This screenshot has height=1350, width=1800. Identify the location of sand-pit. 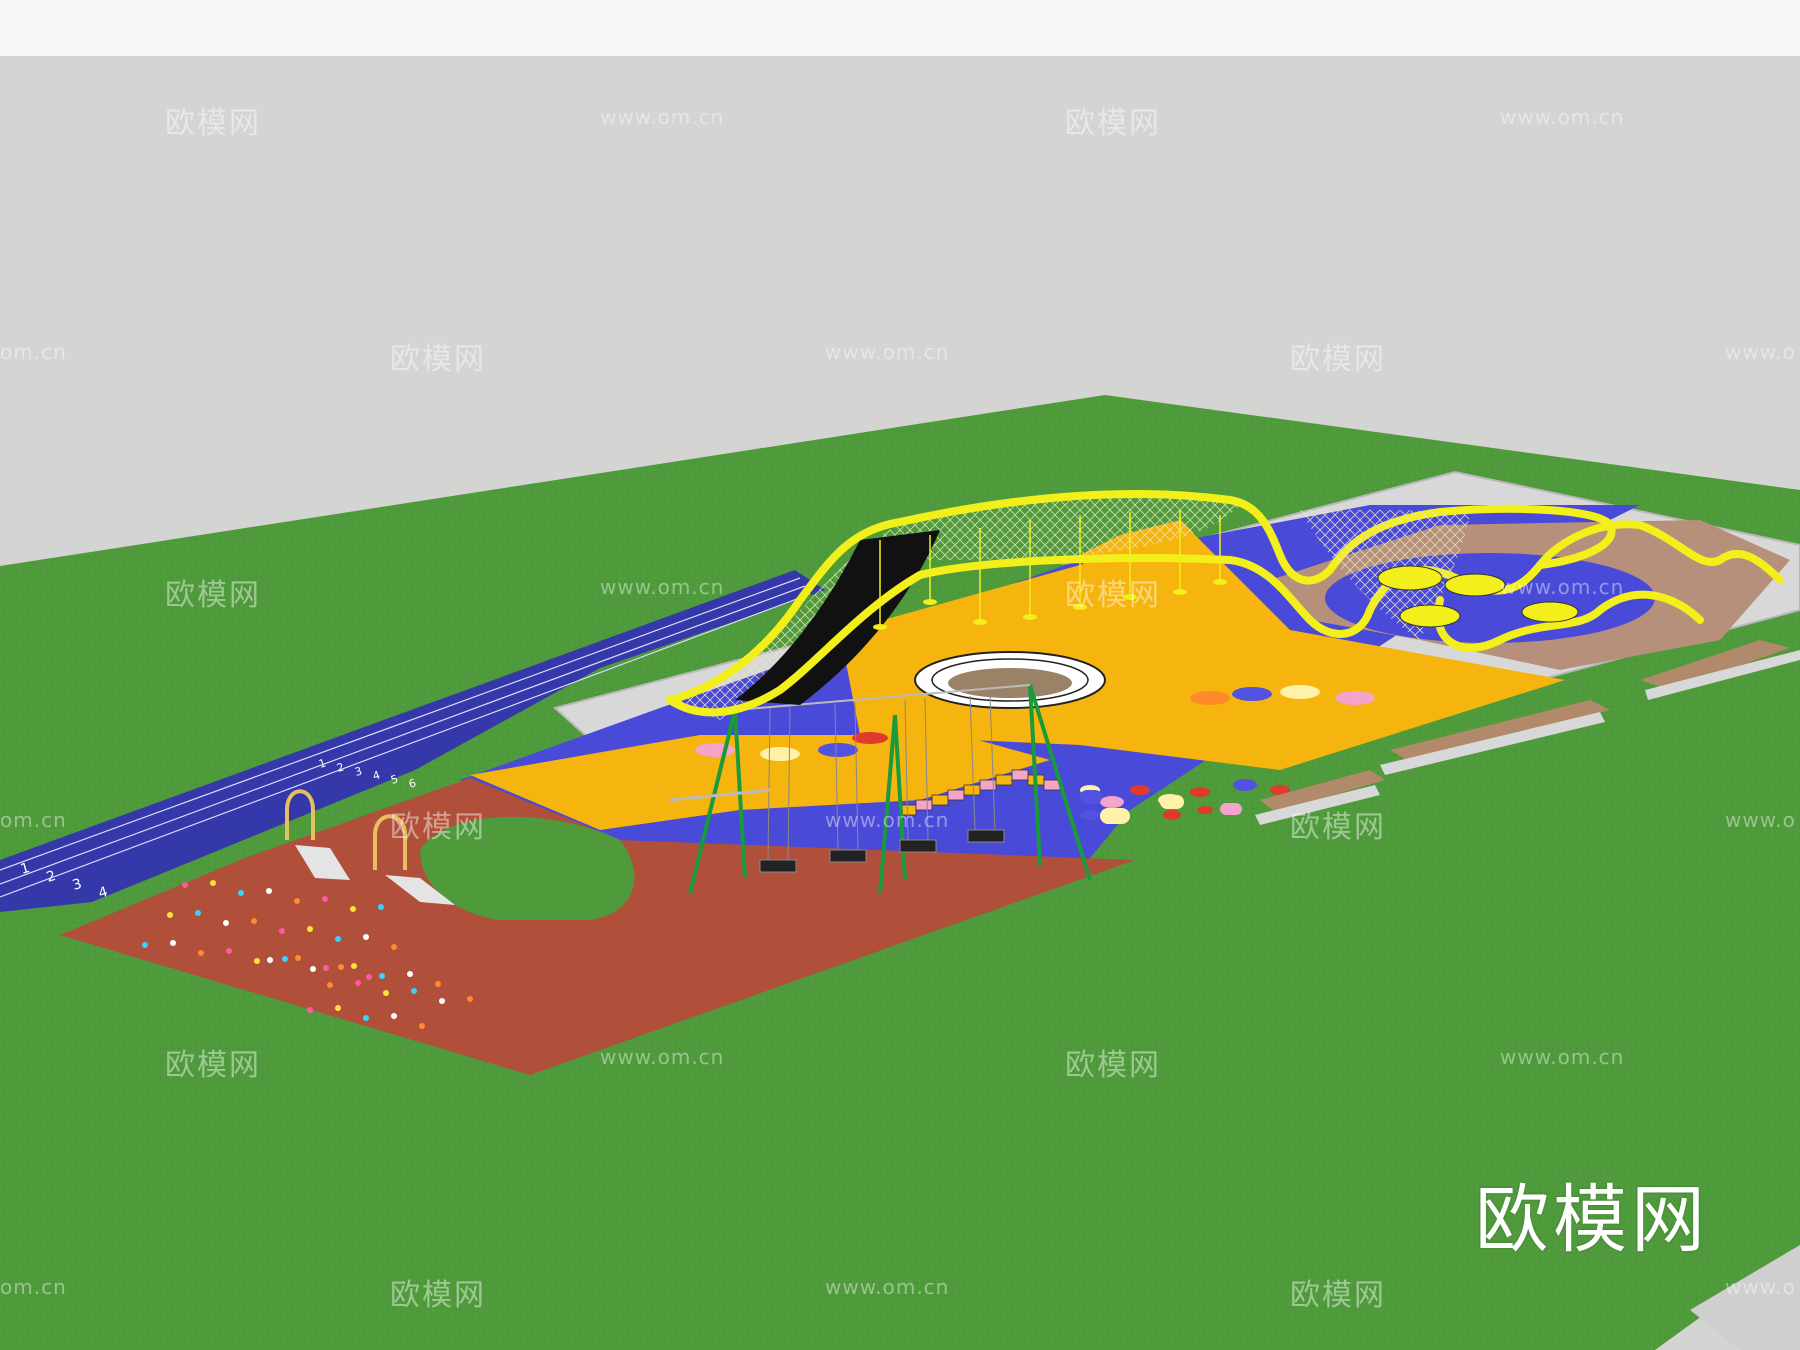
(1010, 683).